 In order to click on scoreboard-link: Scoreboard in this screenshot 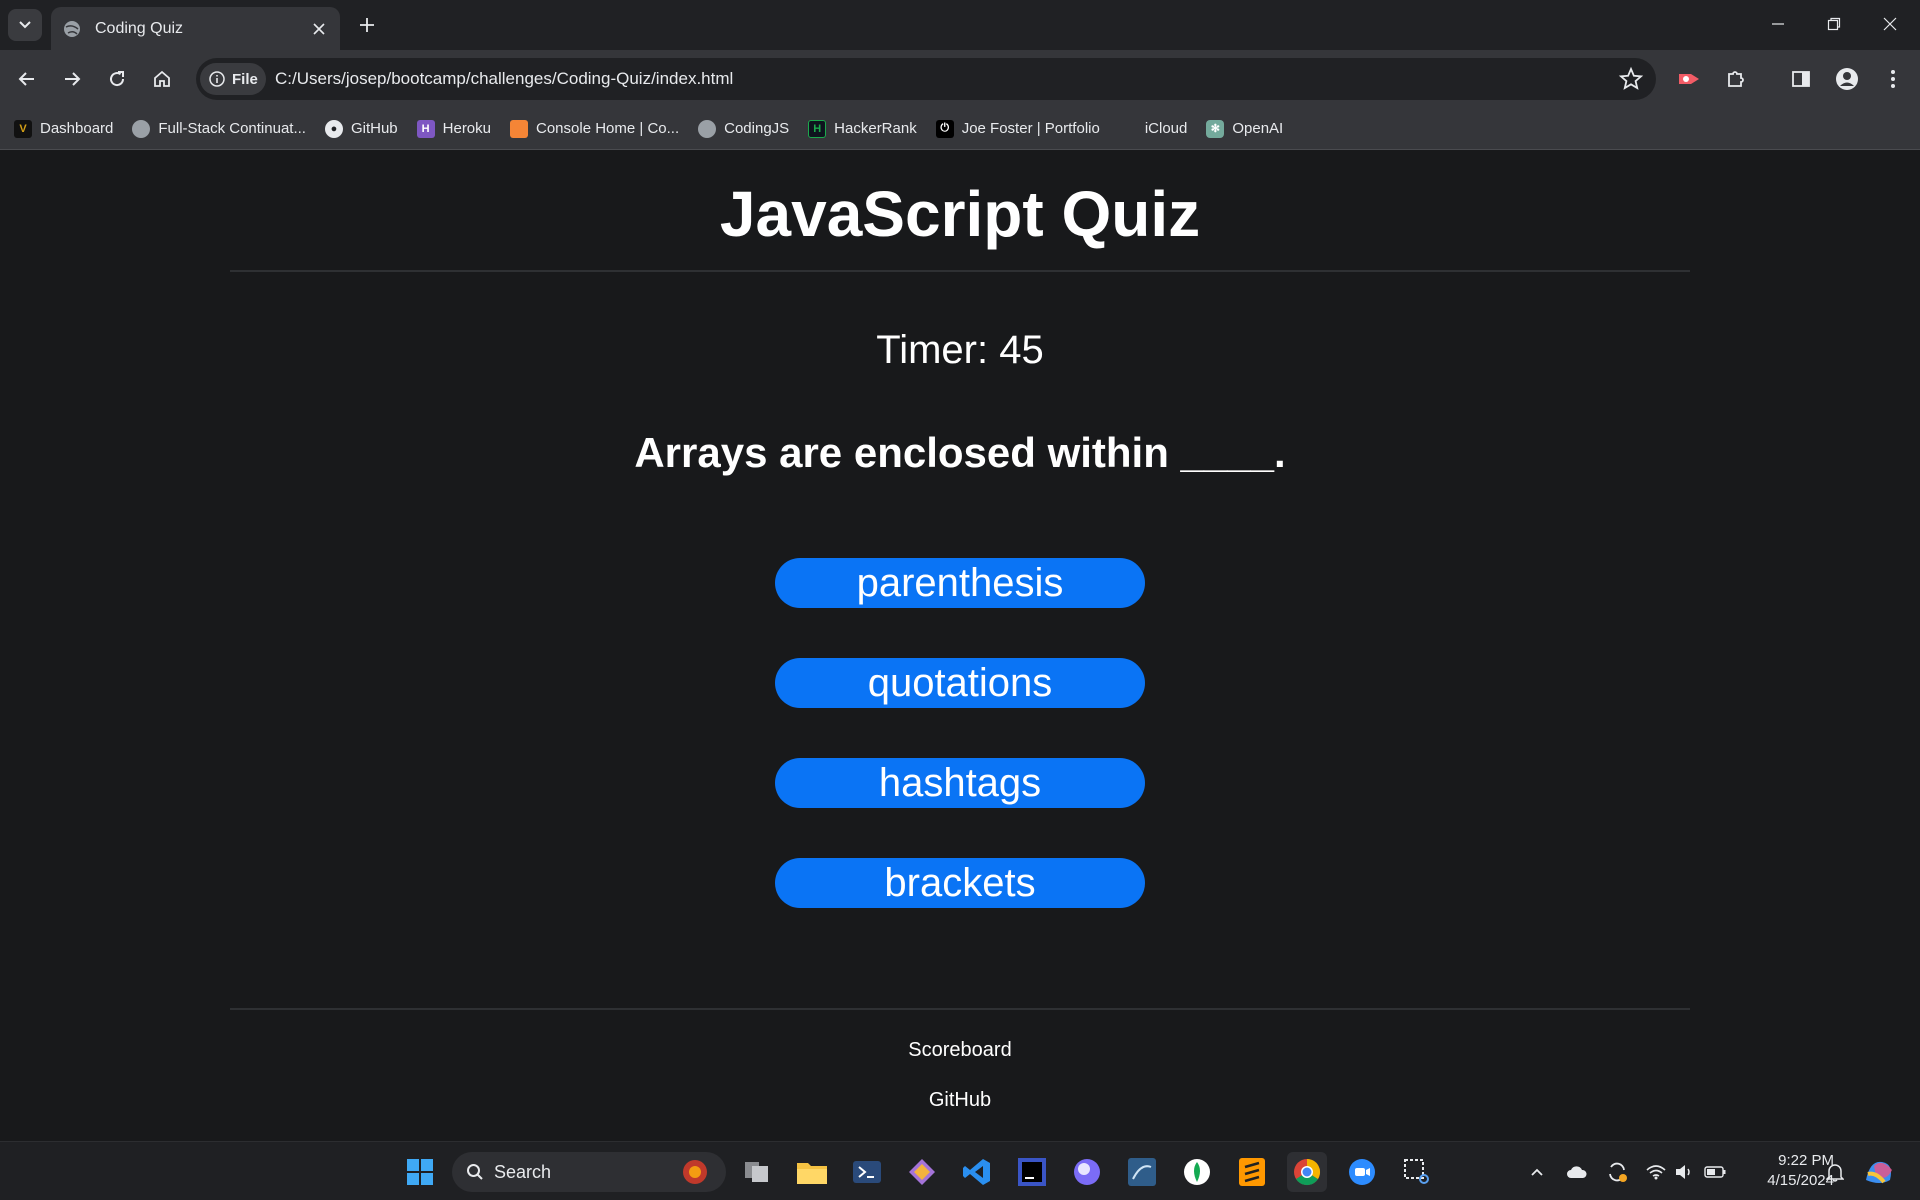, I will do `click(960, 1050)`.